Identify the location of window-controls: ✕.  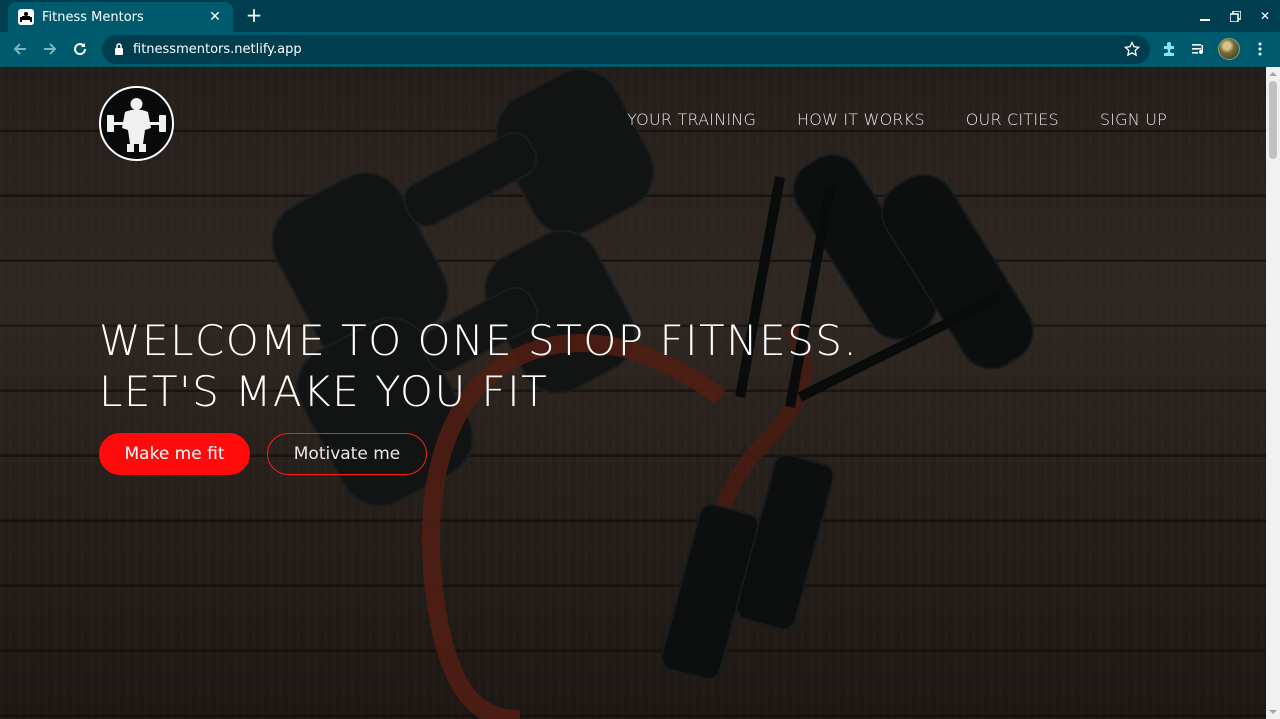
(1235, 16).